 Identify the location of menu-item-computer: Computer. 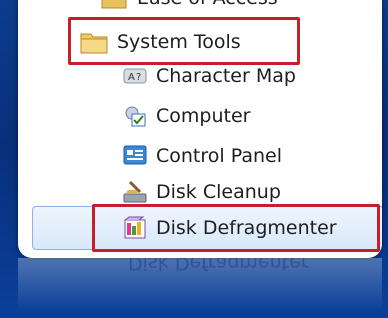
(186, 116).